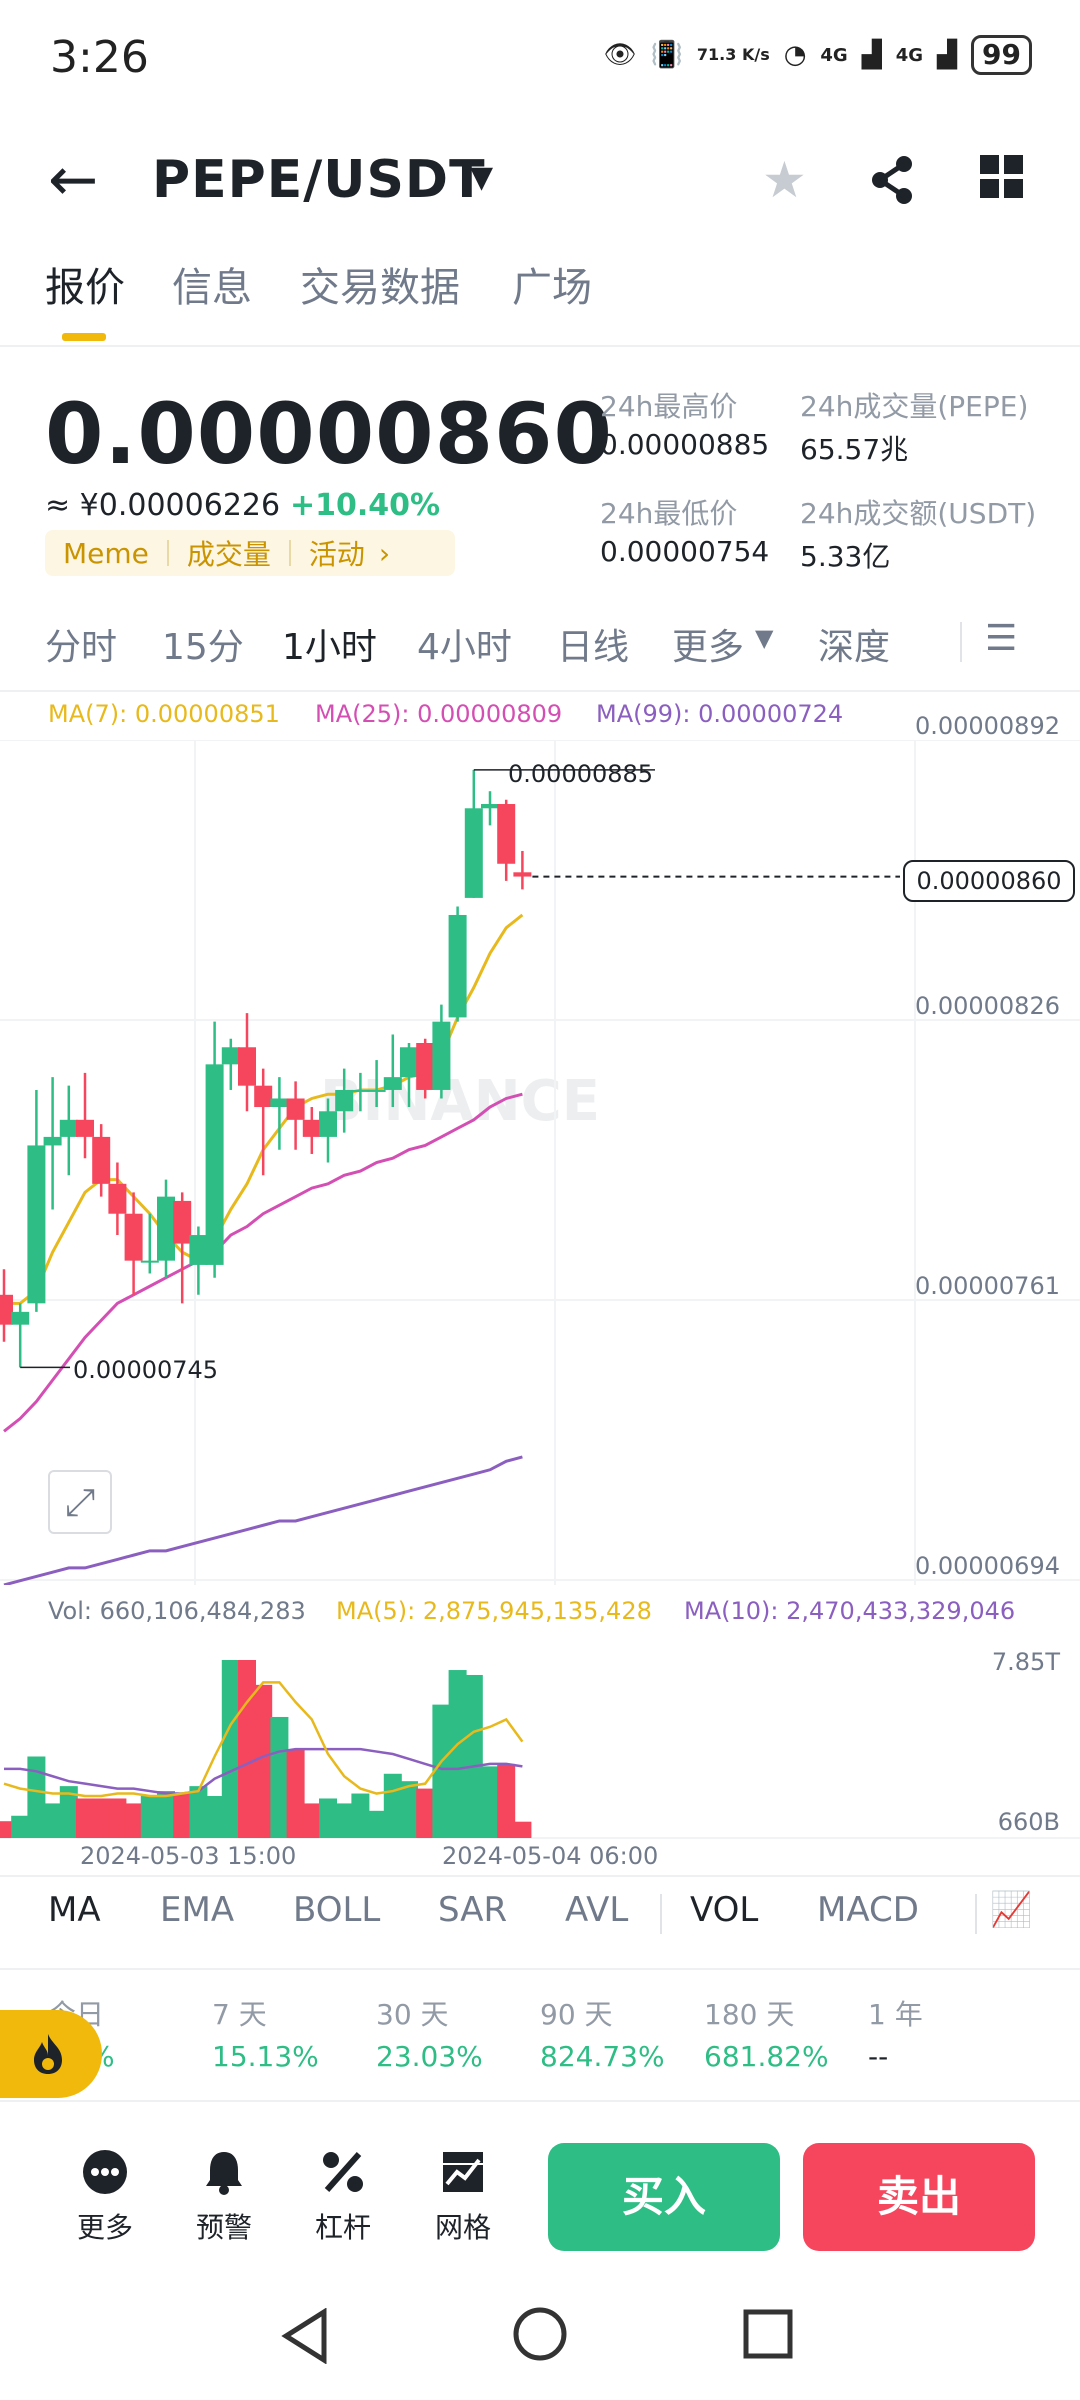  I want to click on hot-button, so click(51, 2054).